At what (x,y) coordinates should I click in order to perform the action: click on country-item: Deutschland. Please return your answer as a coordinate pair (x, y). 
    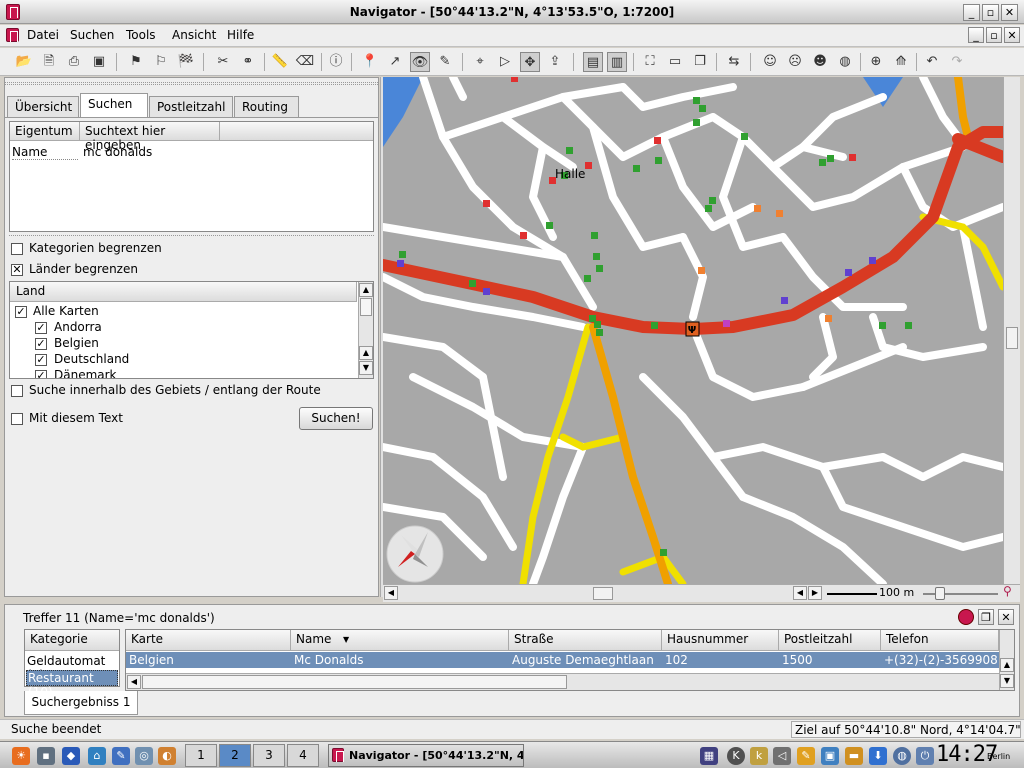
    Looking at the image, I should click on (91, 359).